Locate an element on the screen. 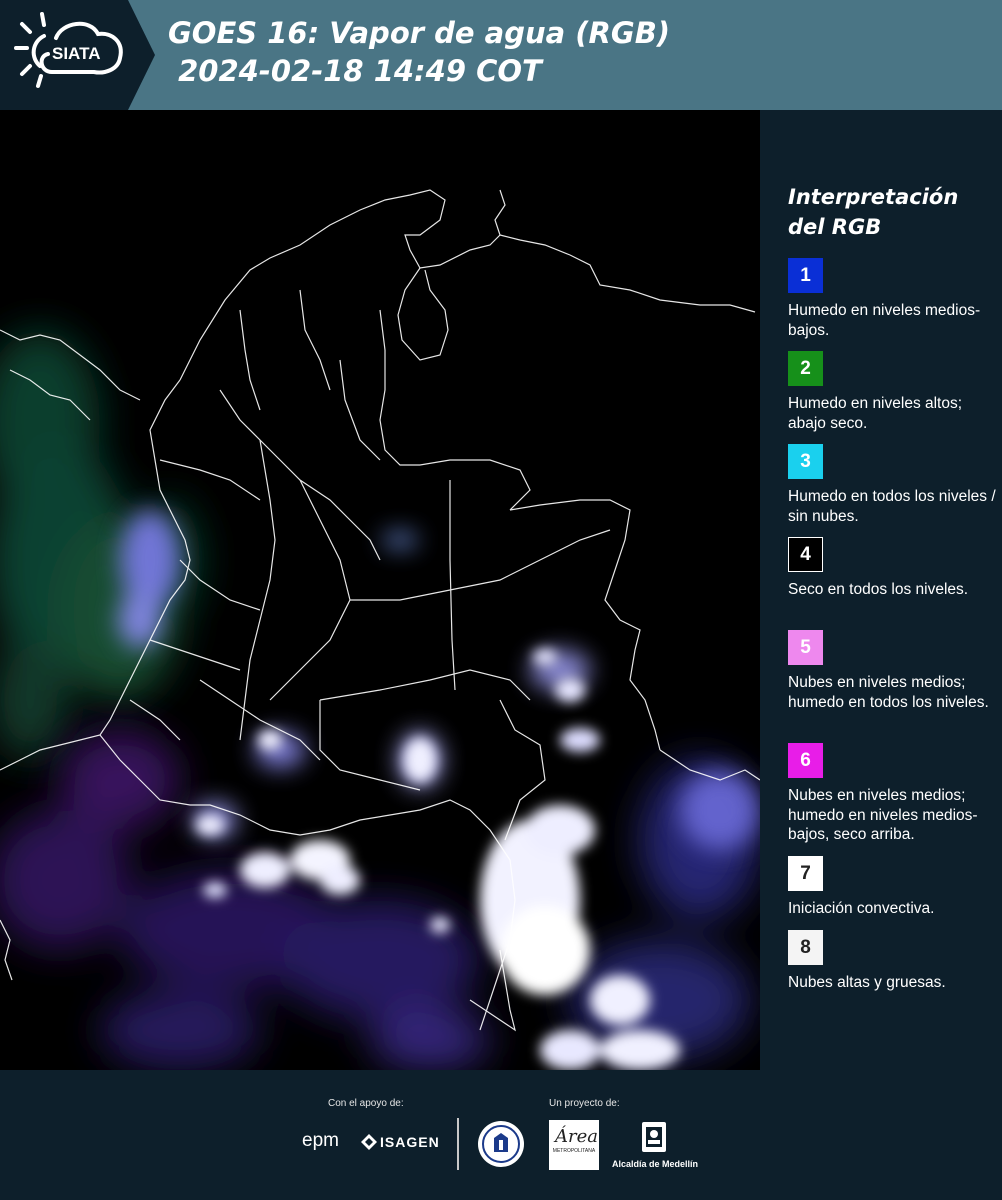 This screenshot has height=1200, width=1002. legend-swatch-2: 2 is located at coordinates (805, 368).